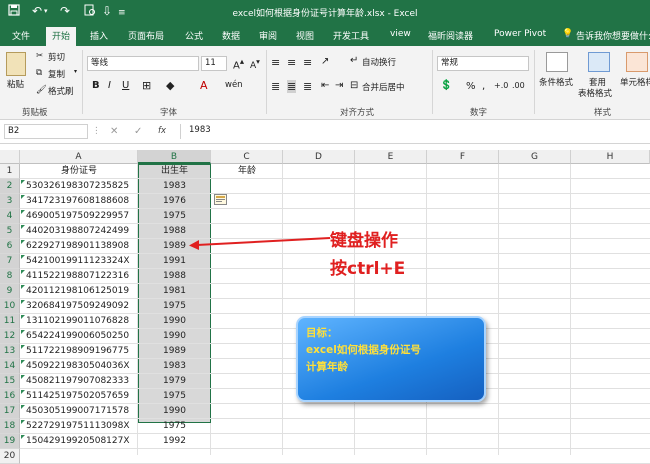 The image size is (650, 464). Describe the element at coordinates (81, 441) in the screenshot. I see `cell-a: 15042919920508127X` at that location.